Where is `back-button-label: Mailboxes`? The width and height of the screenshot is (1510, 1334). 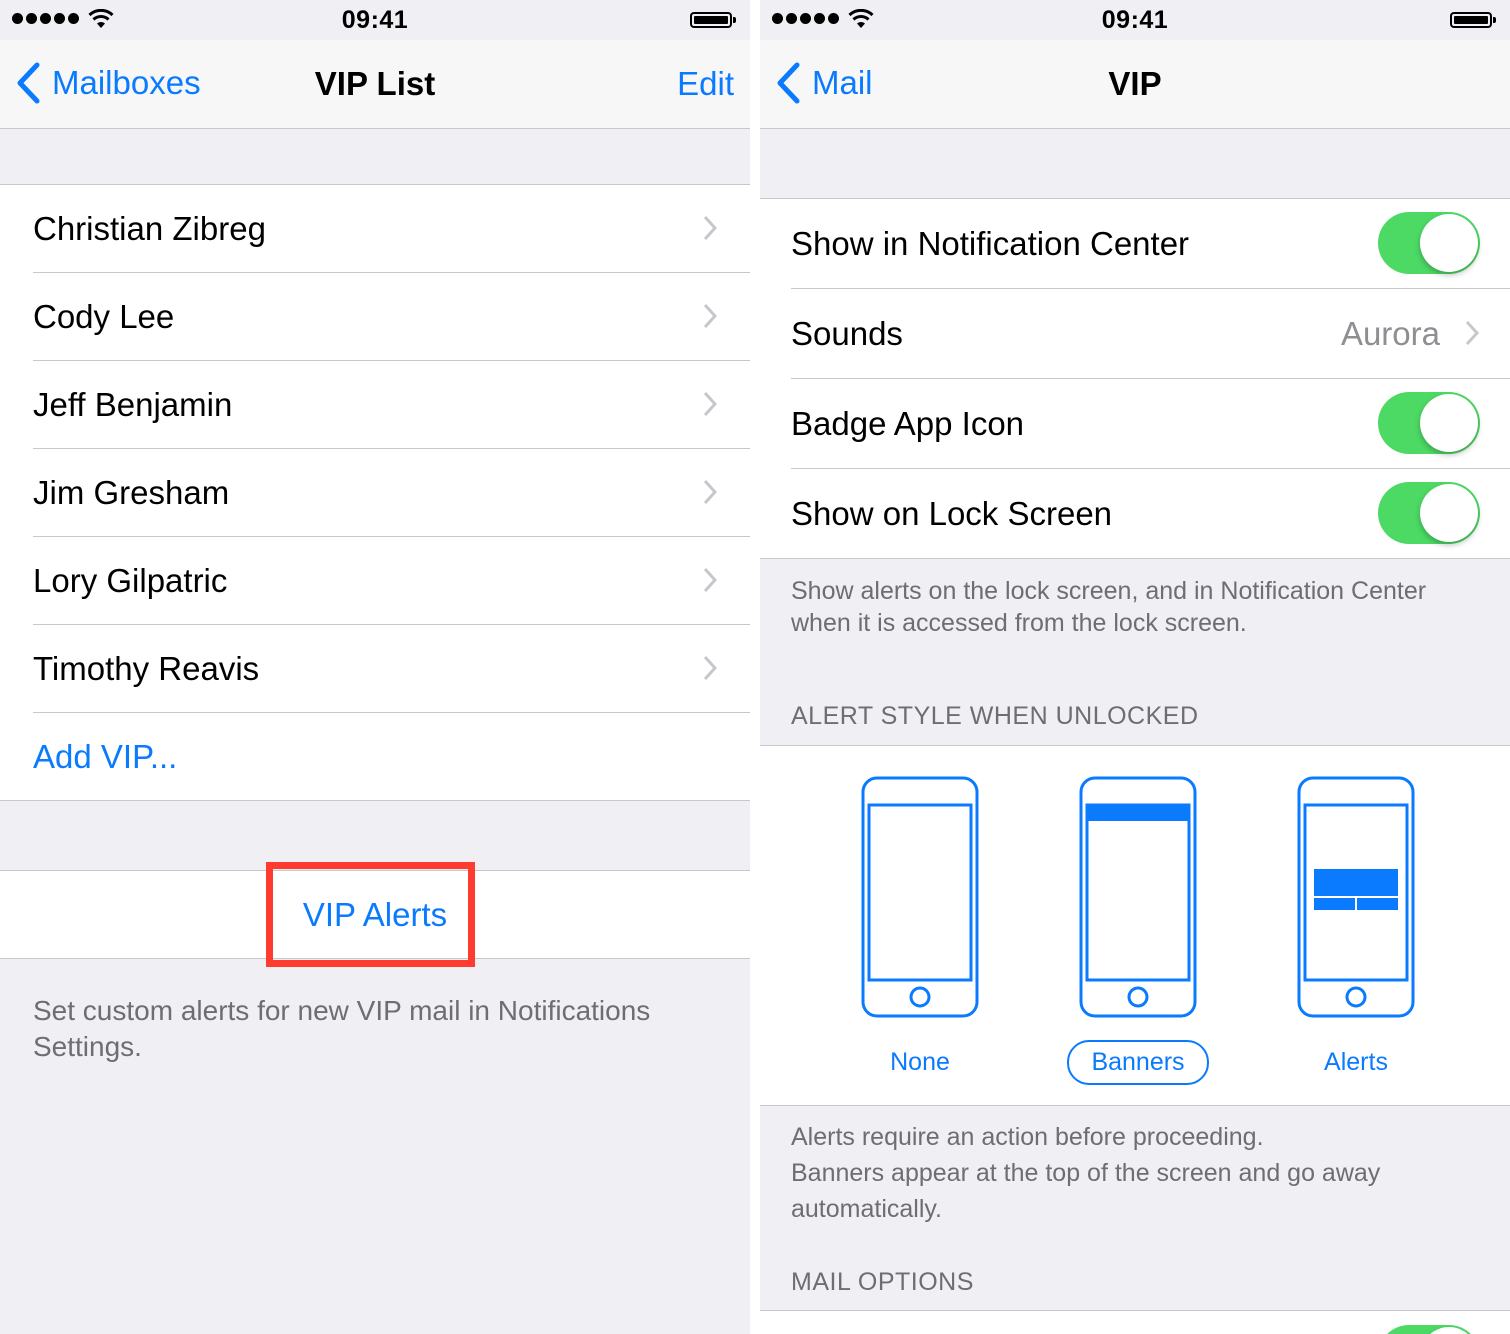
back-button-label: Mailboxes is located at coordinates (126, 82).